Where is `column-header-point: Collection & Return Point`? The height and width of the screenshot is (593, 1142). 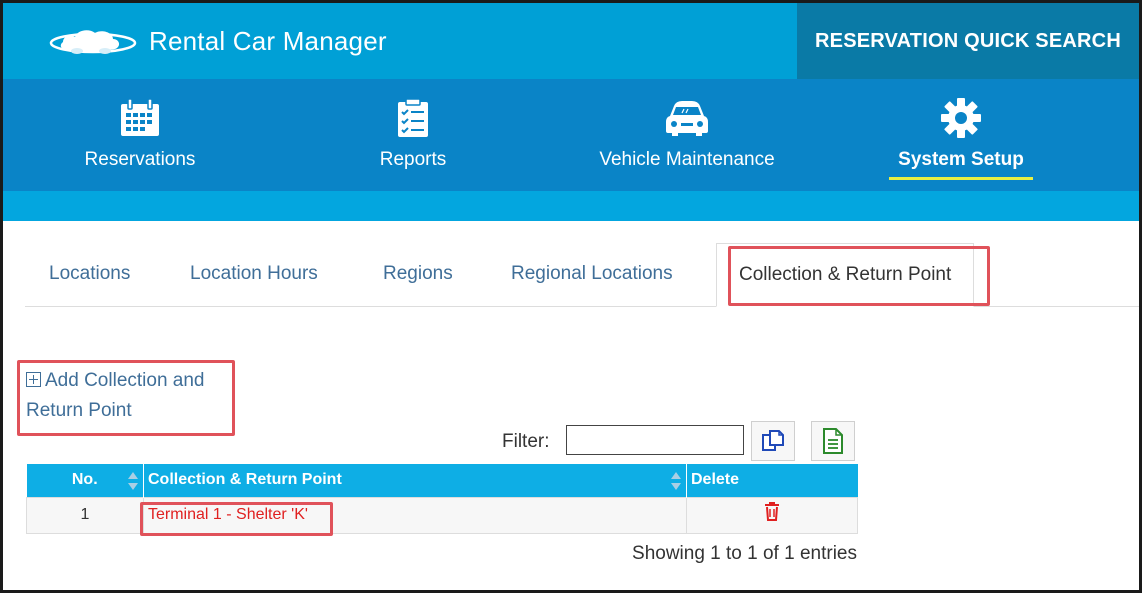
column-header-point: Collection & Return Point is located at coordinates (415, 480).